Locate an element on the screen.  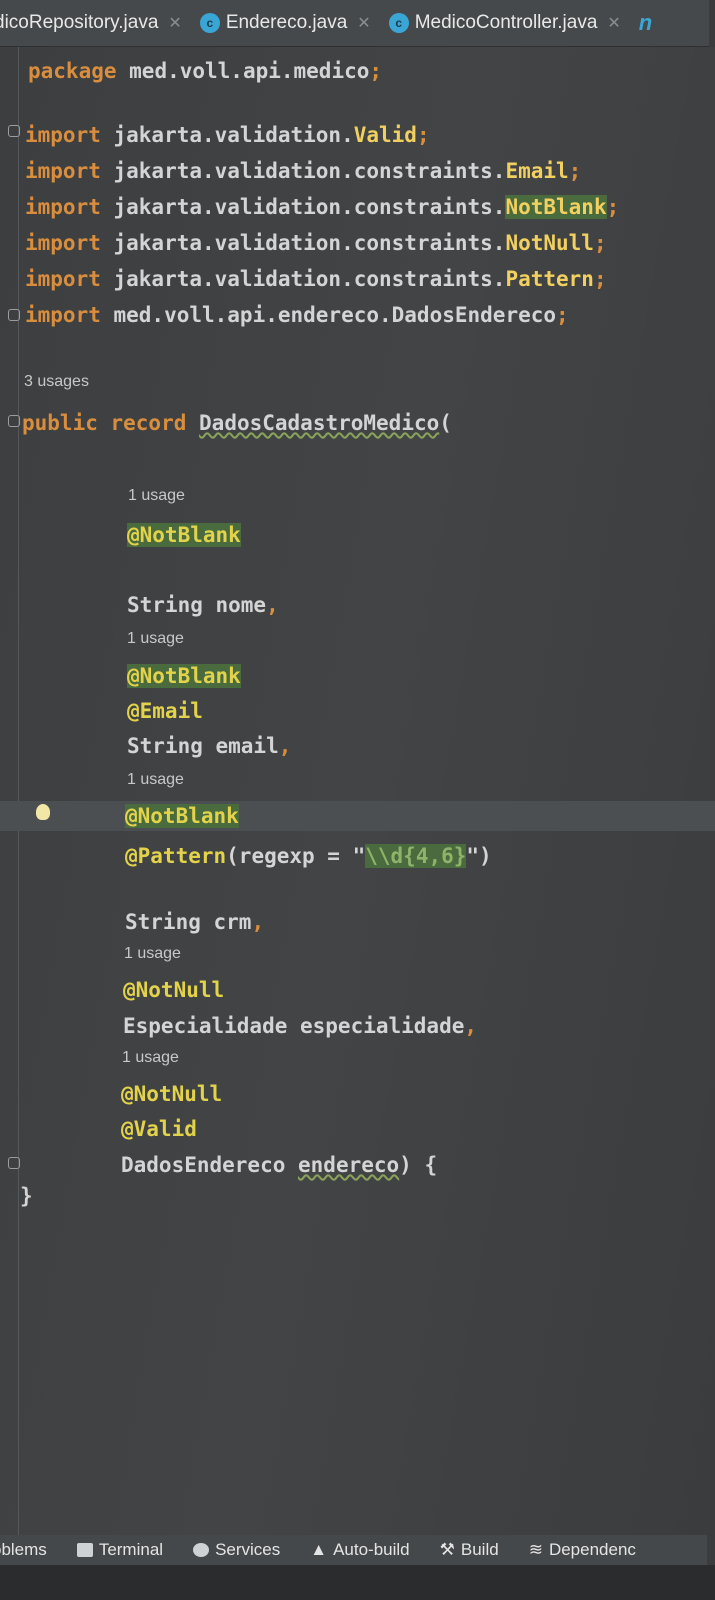
label: oblems is located at coordinates (23, 1549).